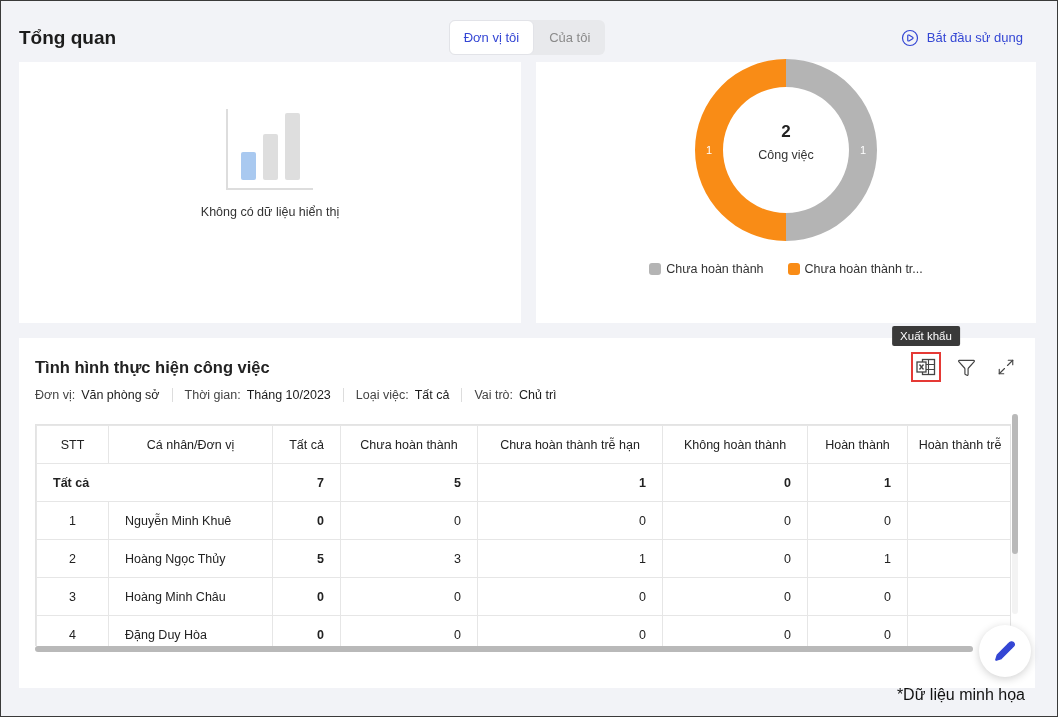 The width and height of the screenshot is (1058, 717). I want to click on filter-value: Chủ trì, so click(538, 395).